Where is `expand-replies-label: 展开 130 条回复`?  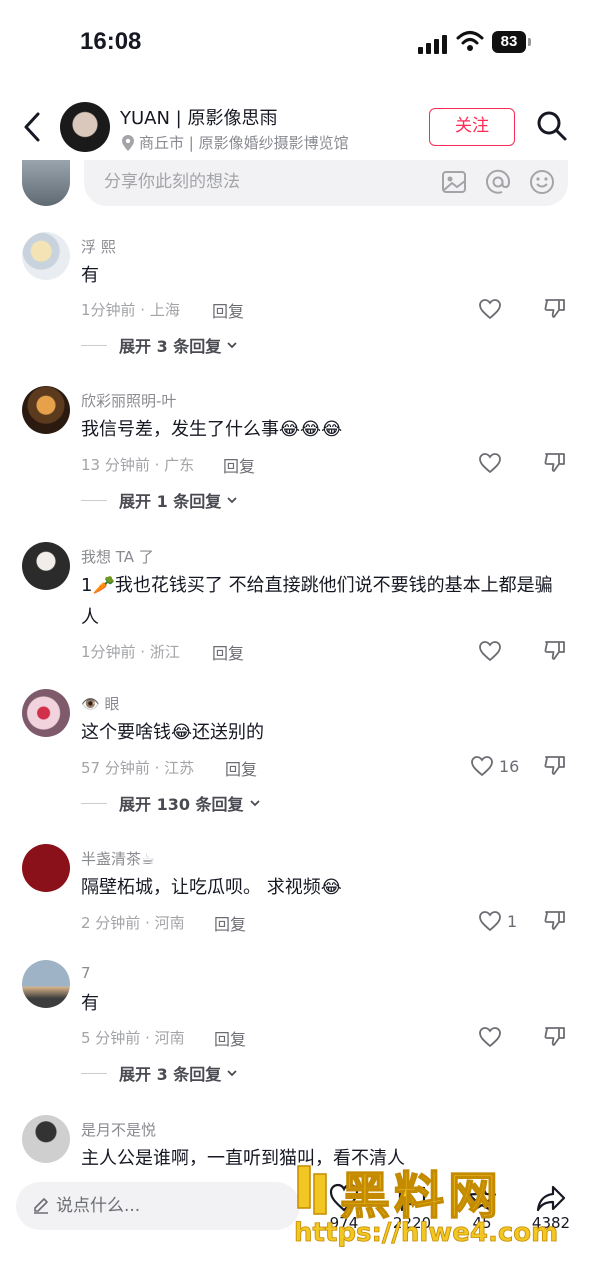 expand-replies-label: 展开 130 条回复 is located at coordinates (181, 804).